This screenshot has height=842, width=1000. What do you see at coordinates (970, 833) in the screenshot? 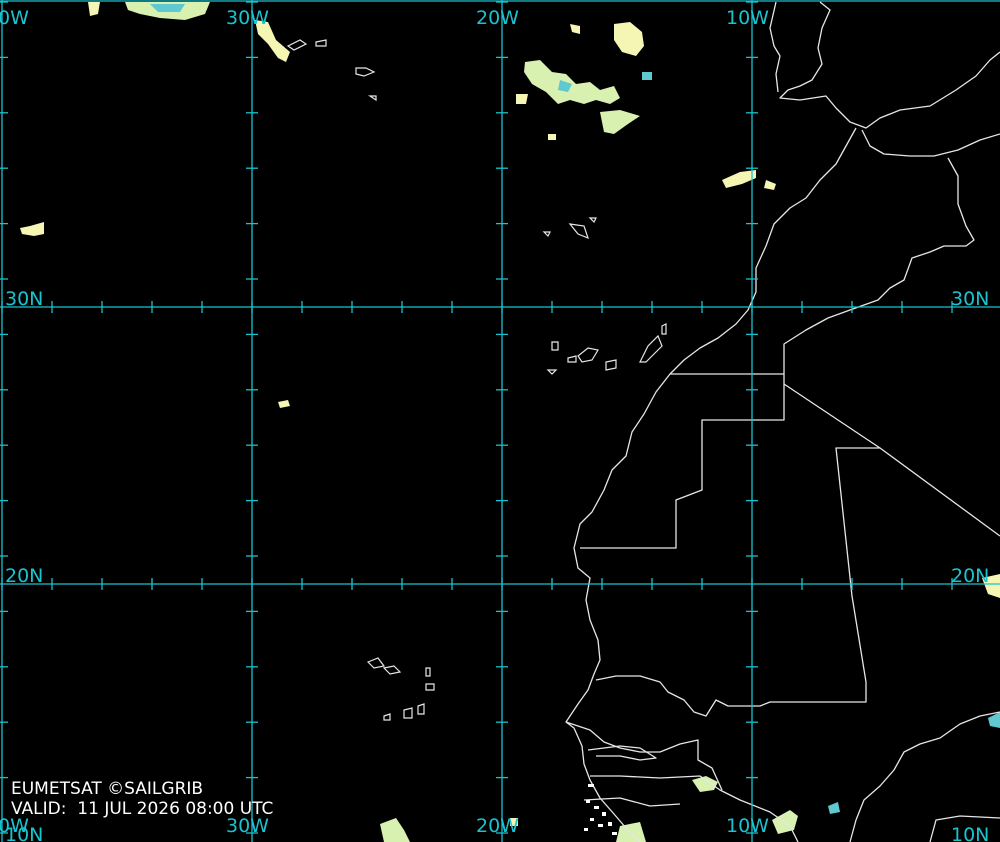
I see `lat-label-right: 10N` at bounding box center [970, 833].